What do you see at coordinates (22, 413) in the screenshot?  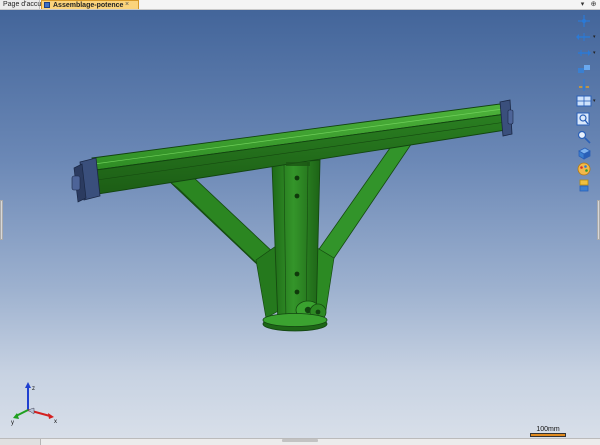 I see `y-axis-line` at bounding box center [22, 413].